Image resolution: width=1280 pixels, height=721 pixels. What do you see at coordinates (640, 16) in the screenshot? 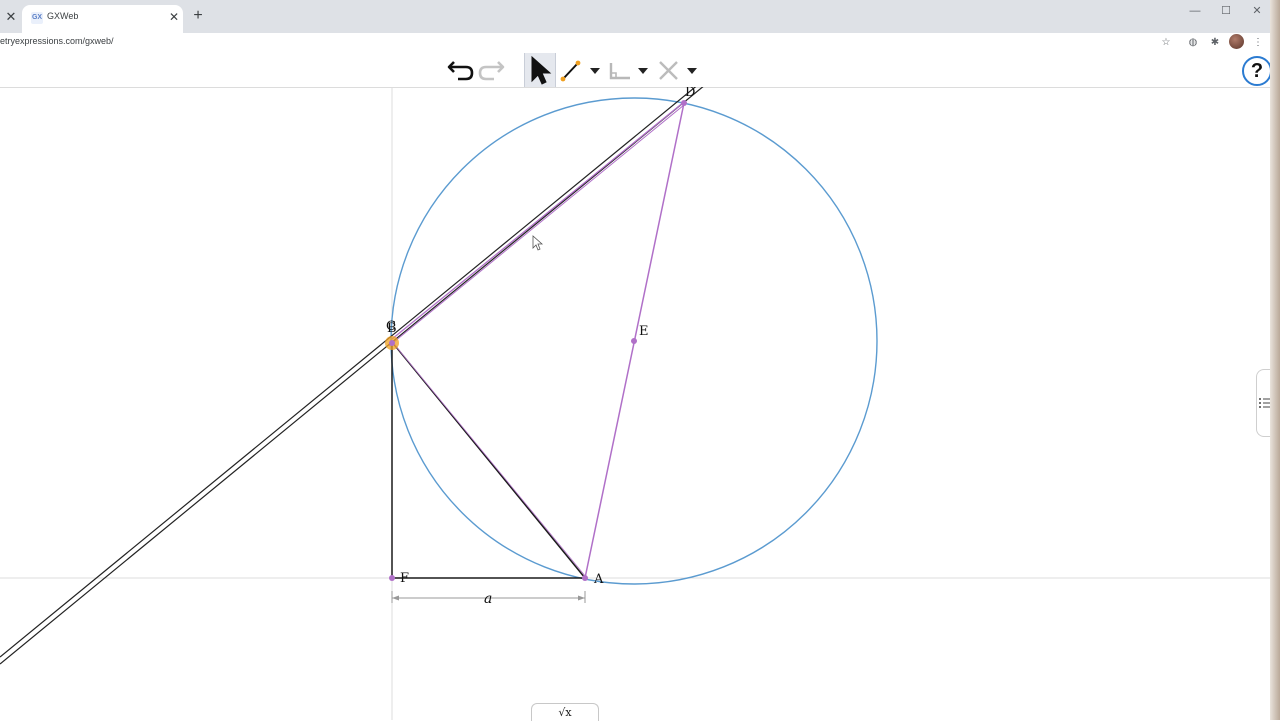
I see `browser-tab-strip: ✕ GX GXWeb ✕ + — ☐ ✕` at bounding box center [640, 16].